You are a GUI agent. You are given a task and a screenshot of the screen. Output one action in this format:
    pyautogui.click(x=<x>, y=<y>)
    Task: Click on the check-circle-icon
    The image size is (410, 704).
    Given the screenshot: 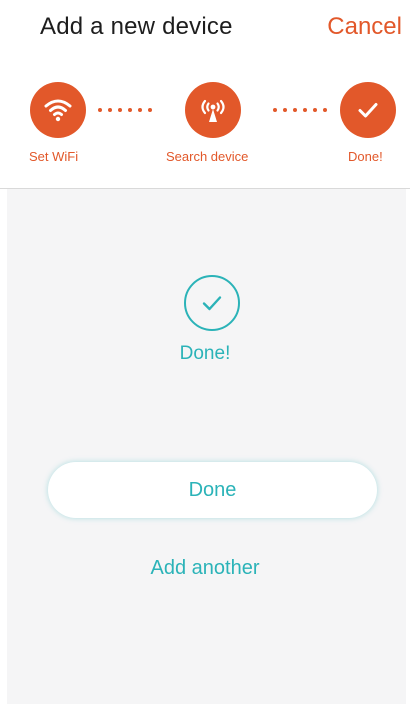 What is the action you would take?
    pyautogui.click(x=212, y=303)
    